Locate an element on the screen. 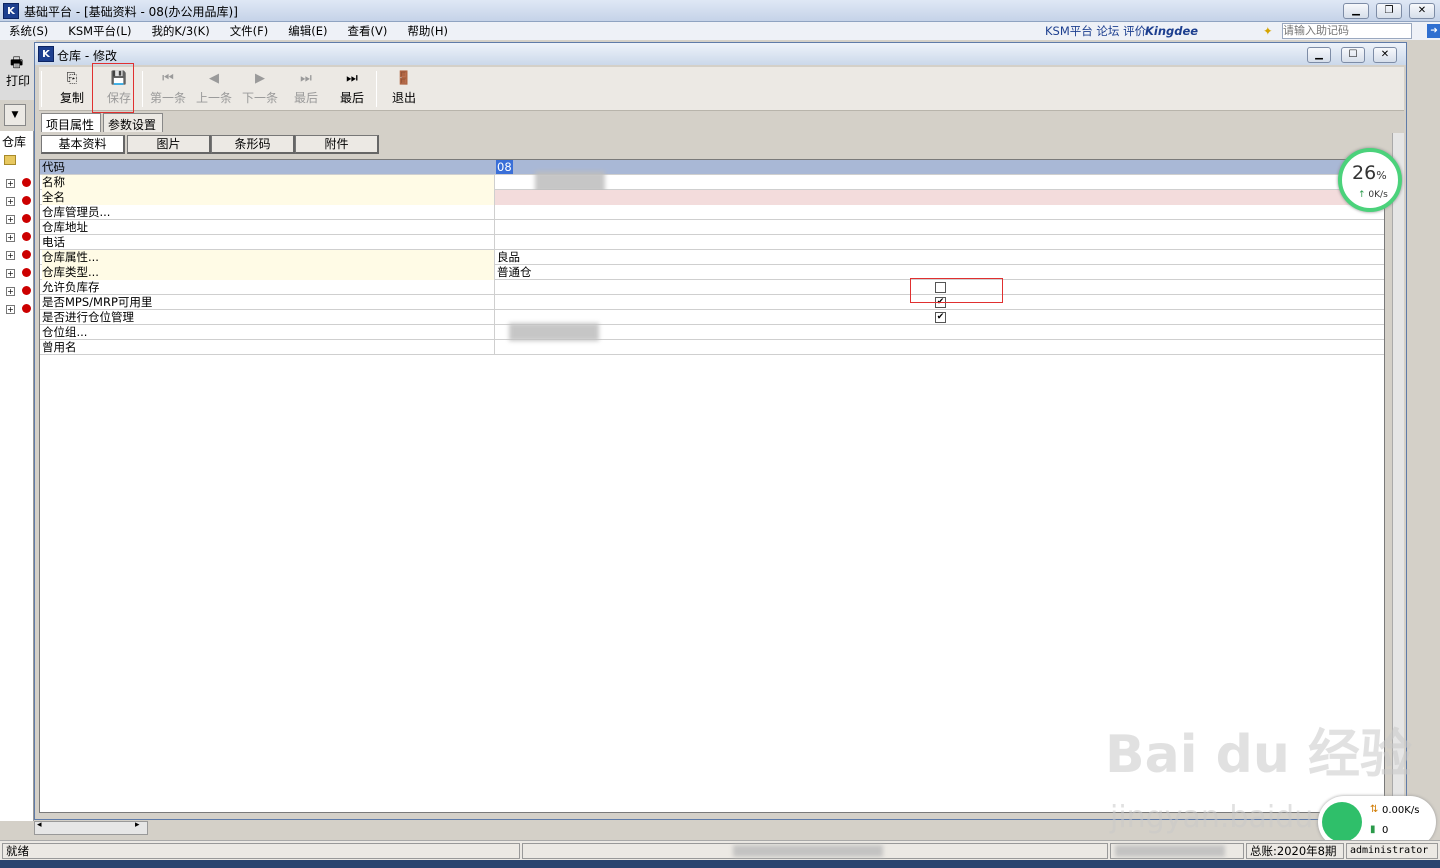 The width and height of the screenshot is (1440, 868). app-restore-button: ❐ is located at coordinates (1389, 11).